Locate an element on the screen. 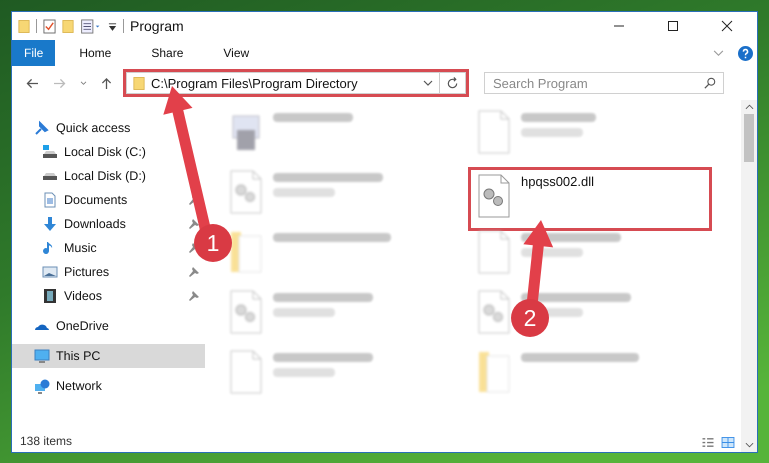  maximize-icon is located at coordinates (673, 26).